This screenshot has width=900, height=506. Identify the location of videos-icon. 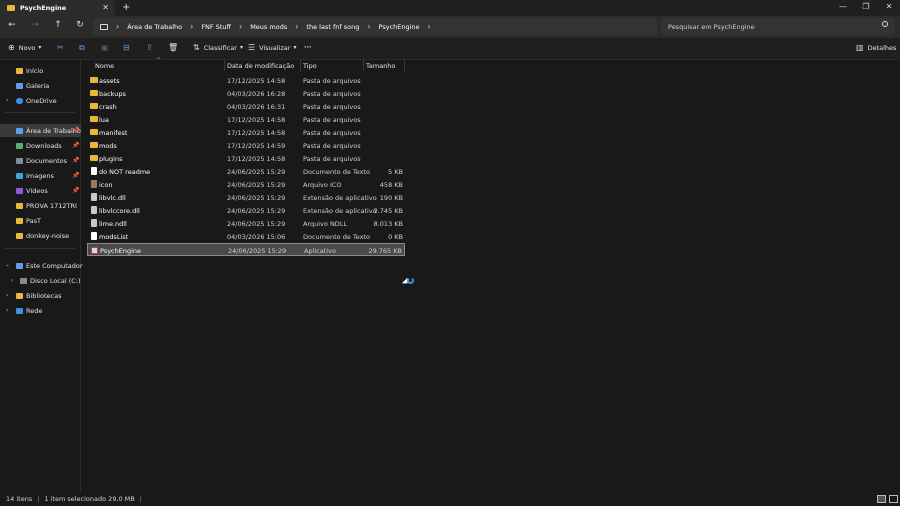
(19, 190).